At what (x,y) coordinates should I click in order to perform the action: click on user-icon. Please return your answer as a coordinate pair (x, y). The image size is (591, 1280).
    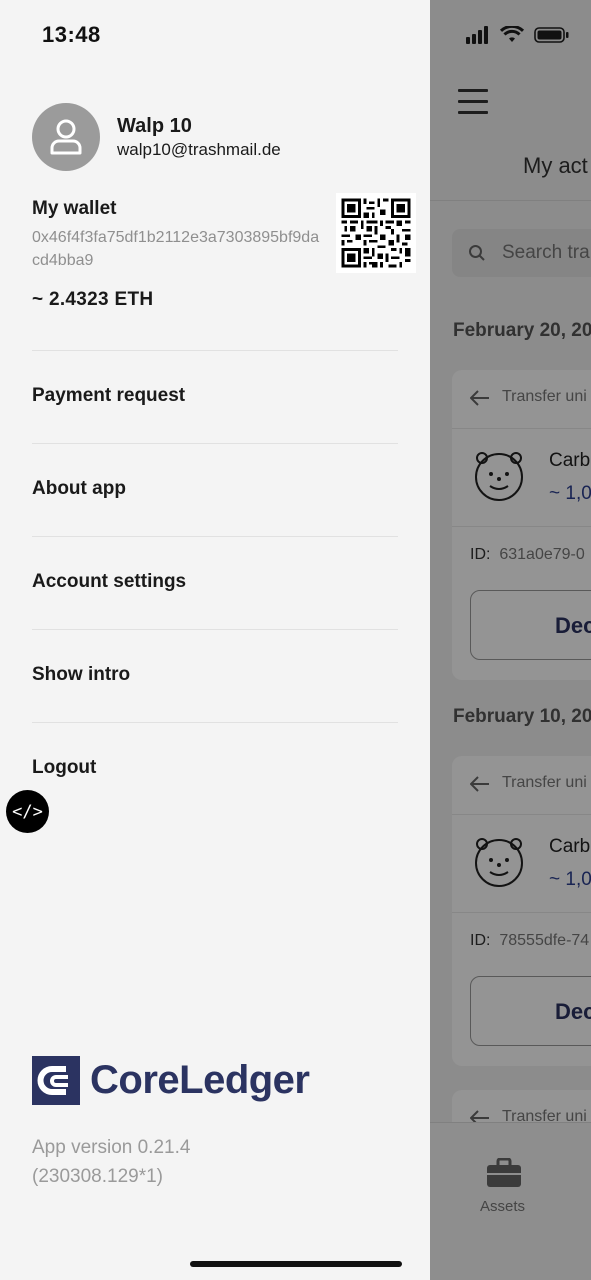
    Looking at the image, I should click on (66, 137).